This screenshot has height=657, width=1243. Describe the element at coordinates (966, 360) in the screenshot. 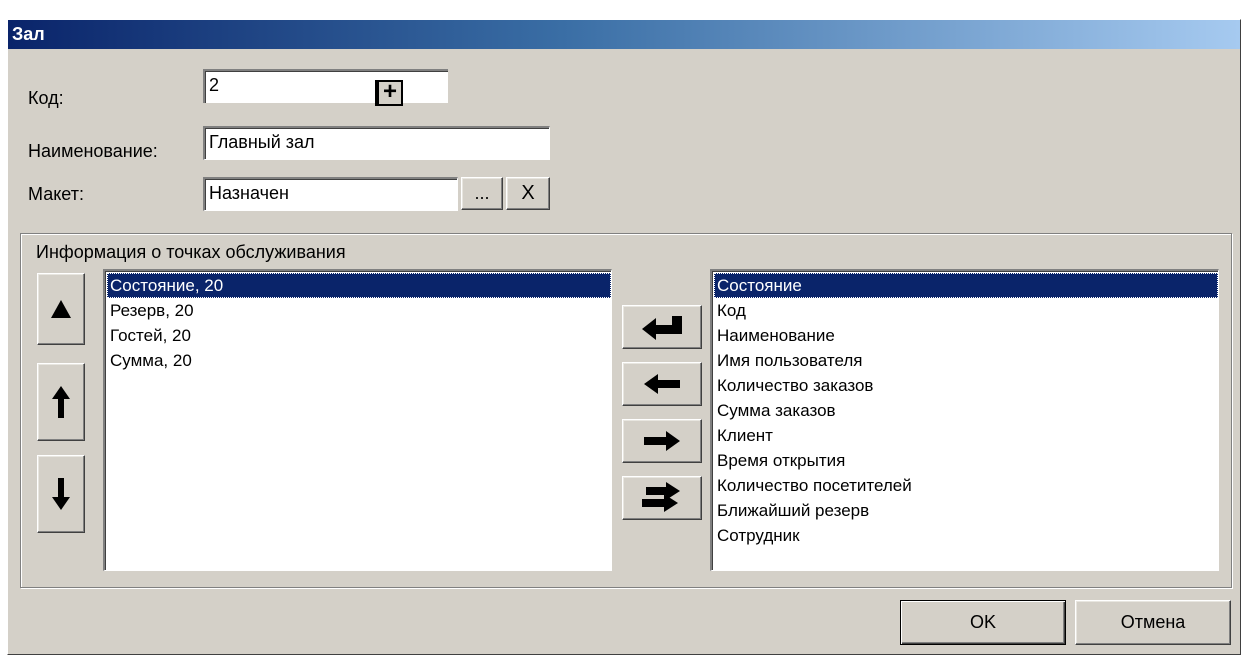

I see `list-item: Имя пользователя` at that location.